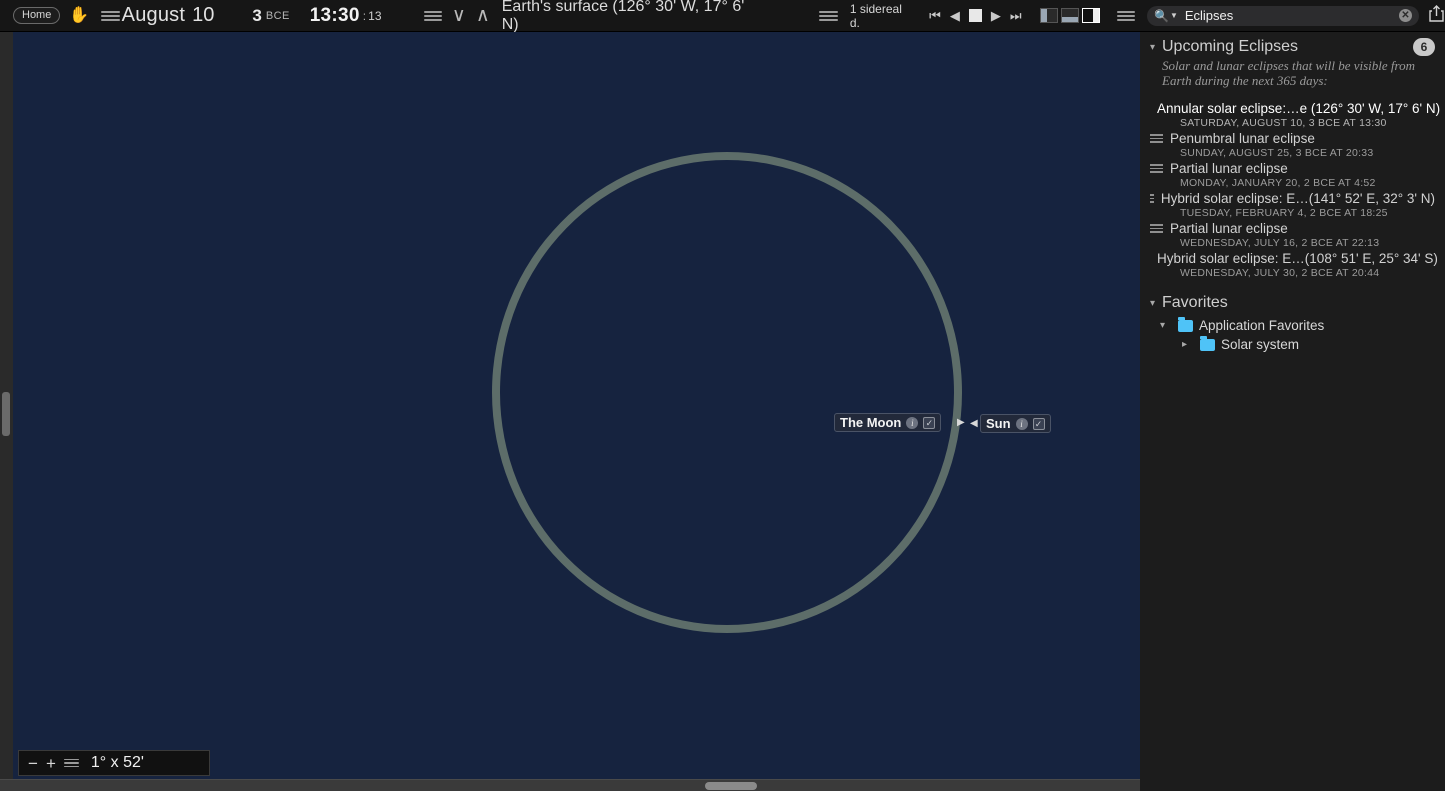 This screenshot has width=1445, height=791. I want to click on panel-layout-buttons, so click(1069, 15).